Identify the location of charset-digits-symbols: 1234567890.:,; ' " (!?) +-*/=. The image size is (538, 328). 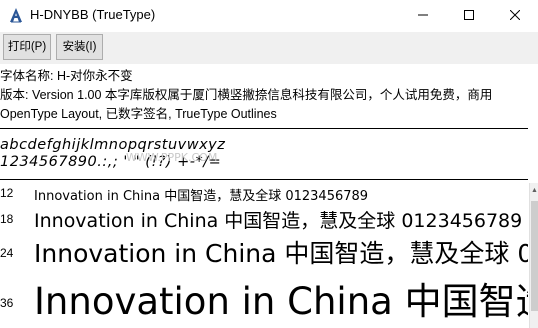
(111, 162).